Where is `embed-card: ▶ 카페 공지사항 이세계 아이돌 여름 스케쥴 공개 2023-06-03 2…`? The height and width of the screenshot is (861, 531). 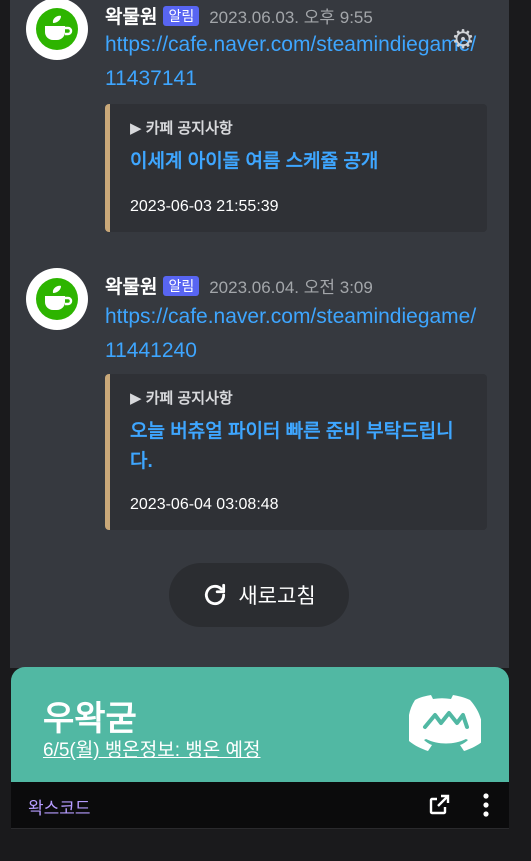 embed-card: ▶ 카페 공지사항 이세계 아이돌 여름 스케쥴 공개 2023-06-03 2… is located at coordinates (296, 168).